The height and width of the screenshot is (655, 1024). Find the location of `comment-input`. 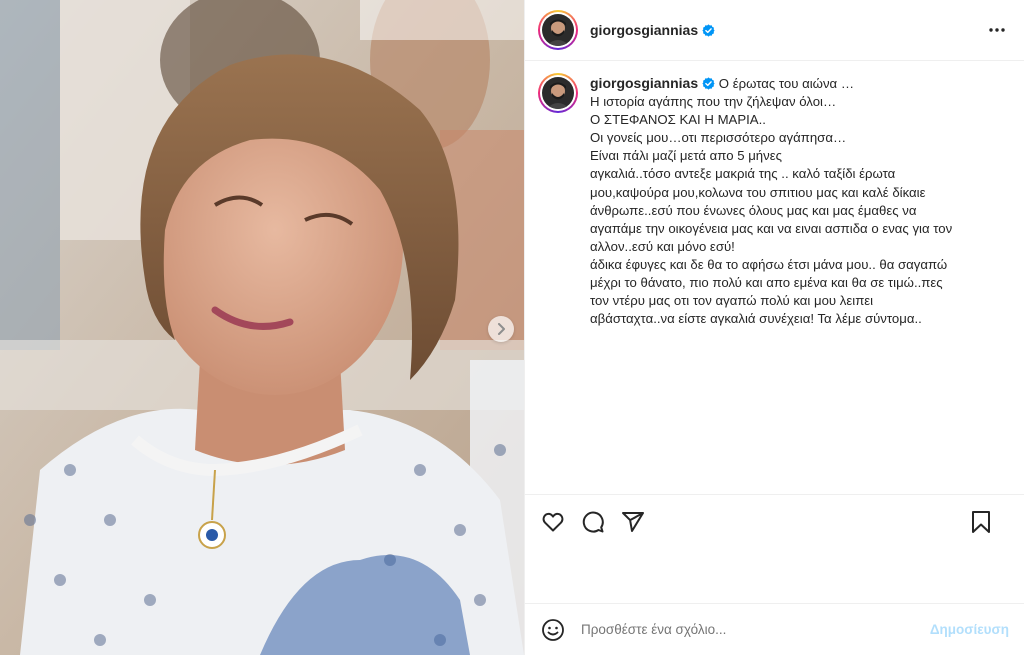

comment-input is located at coordinates (741, 629).